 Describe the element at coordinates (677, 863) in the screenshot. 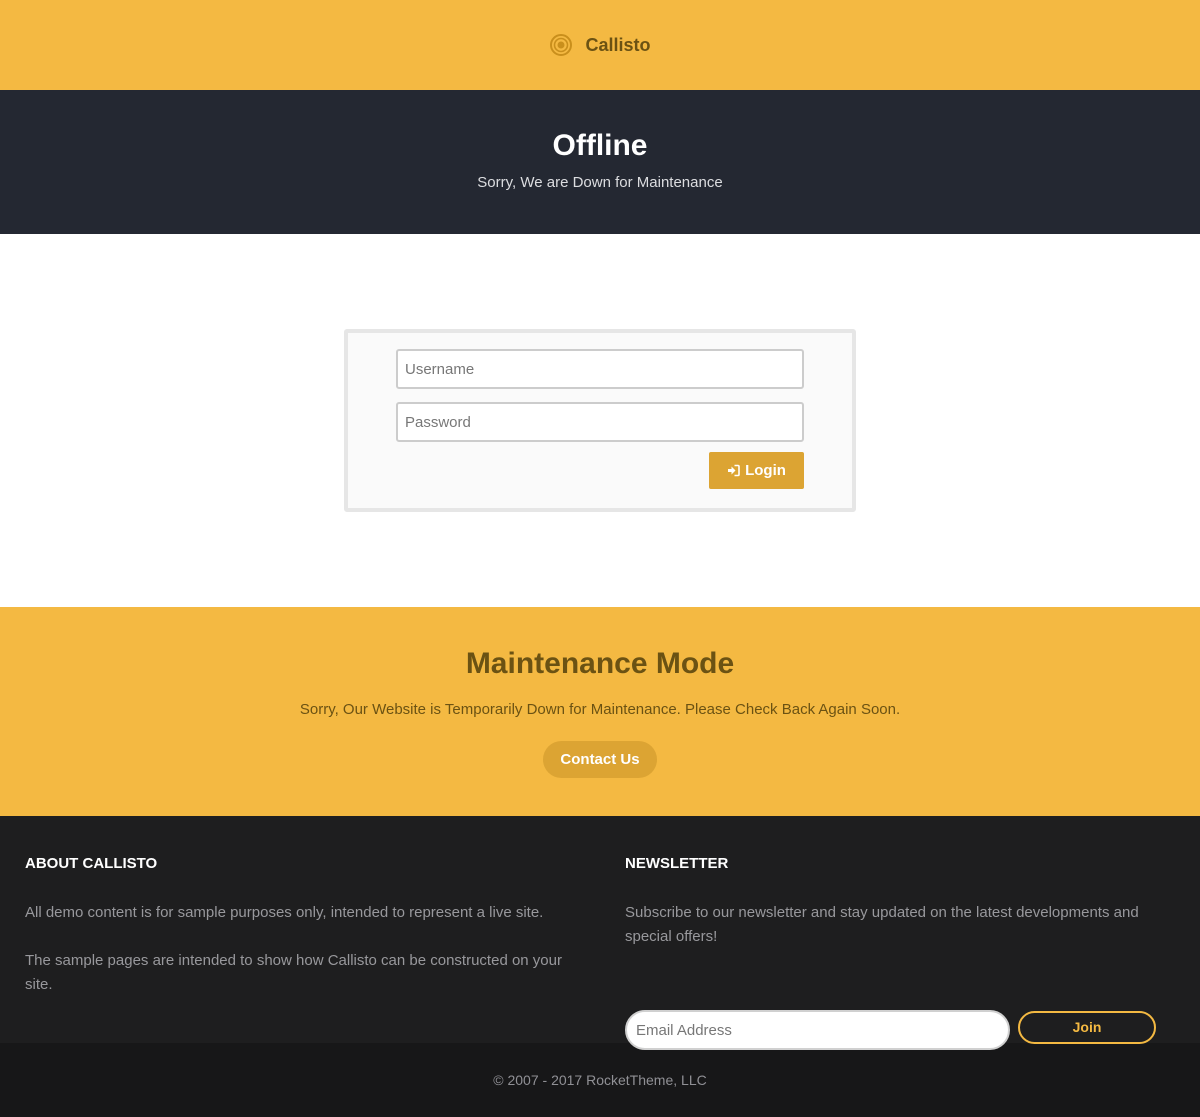

I see `newsletter-title: NEWSLETTER` at that location.